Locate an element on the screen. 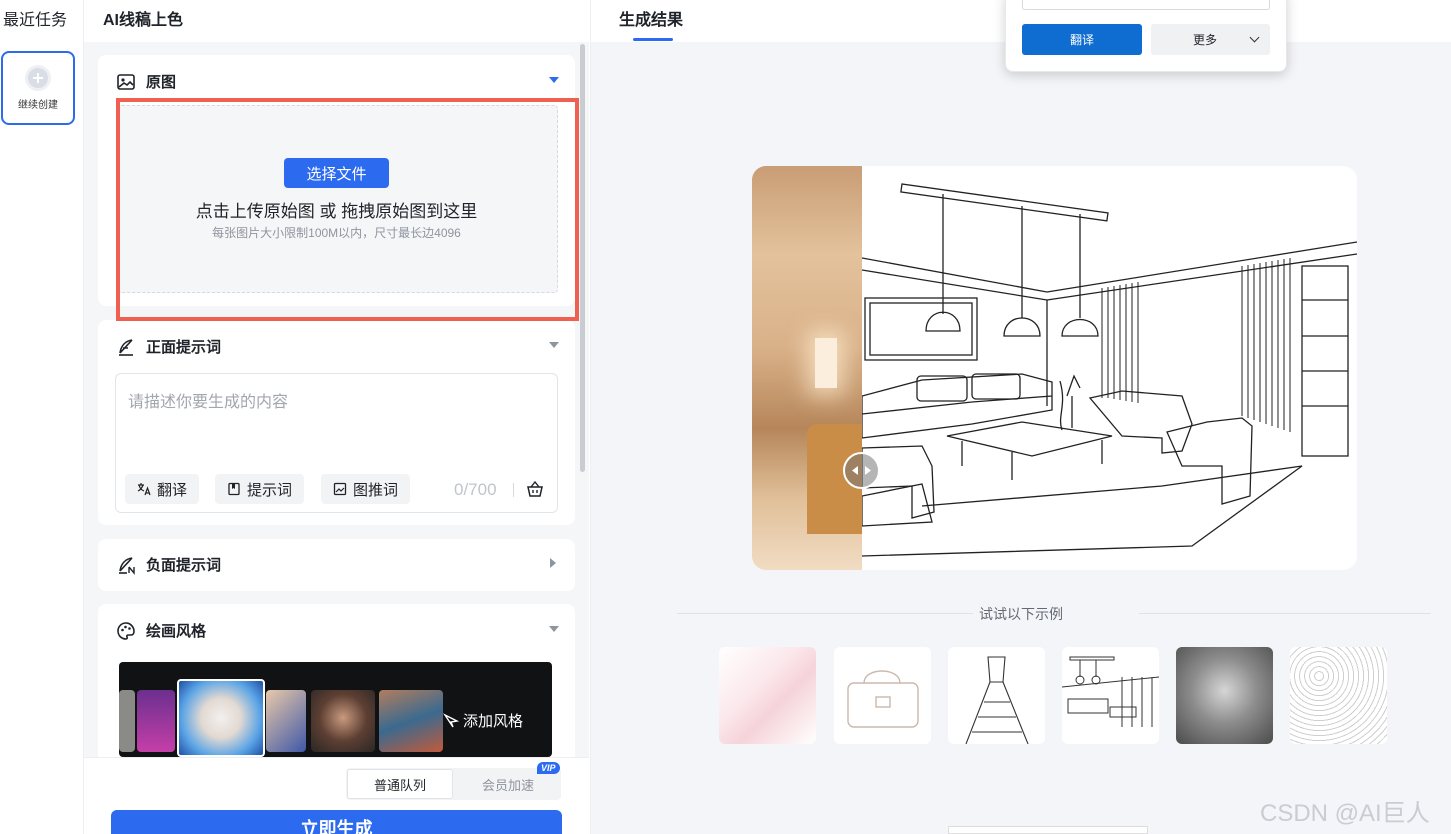  painting-style-header: 绘画风格 is located at coordinates (161, 630).